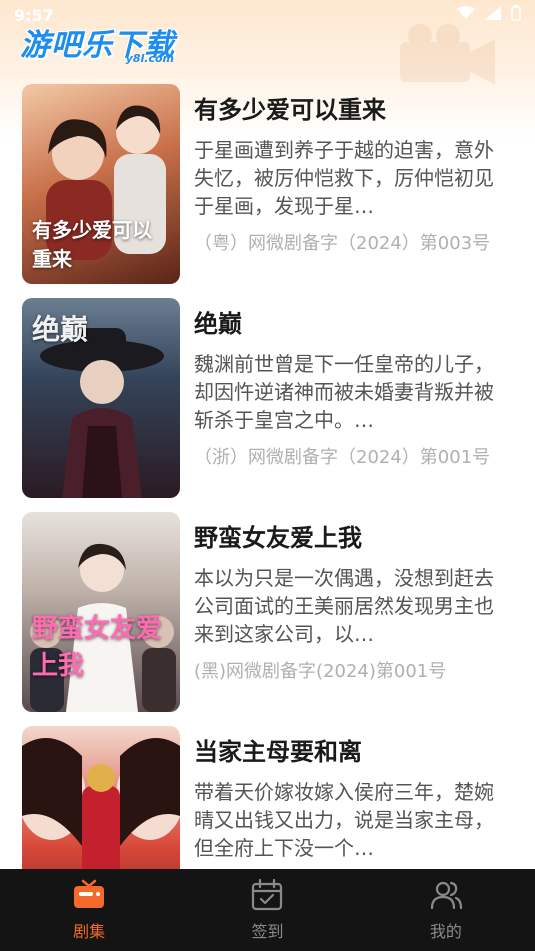 The image size is (535, 951). Describe the element at coordinates (218, 321) in the screenshot. I see `drama-title: 绝巅` at that location.